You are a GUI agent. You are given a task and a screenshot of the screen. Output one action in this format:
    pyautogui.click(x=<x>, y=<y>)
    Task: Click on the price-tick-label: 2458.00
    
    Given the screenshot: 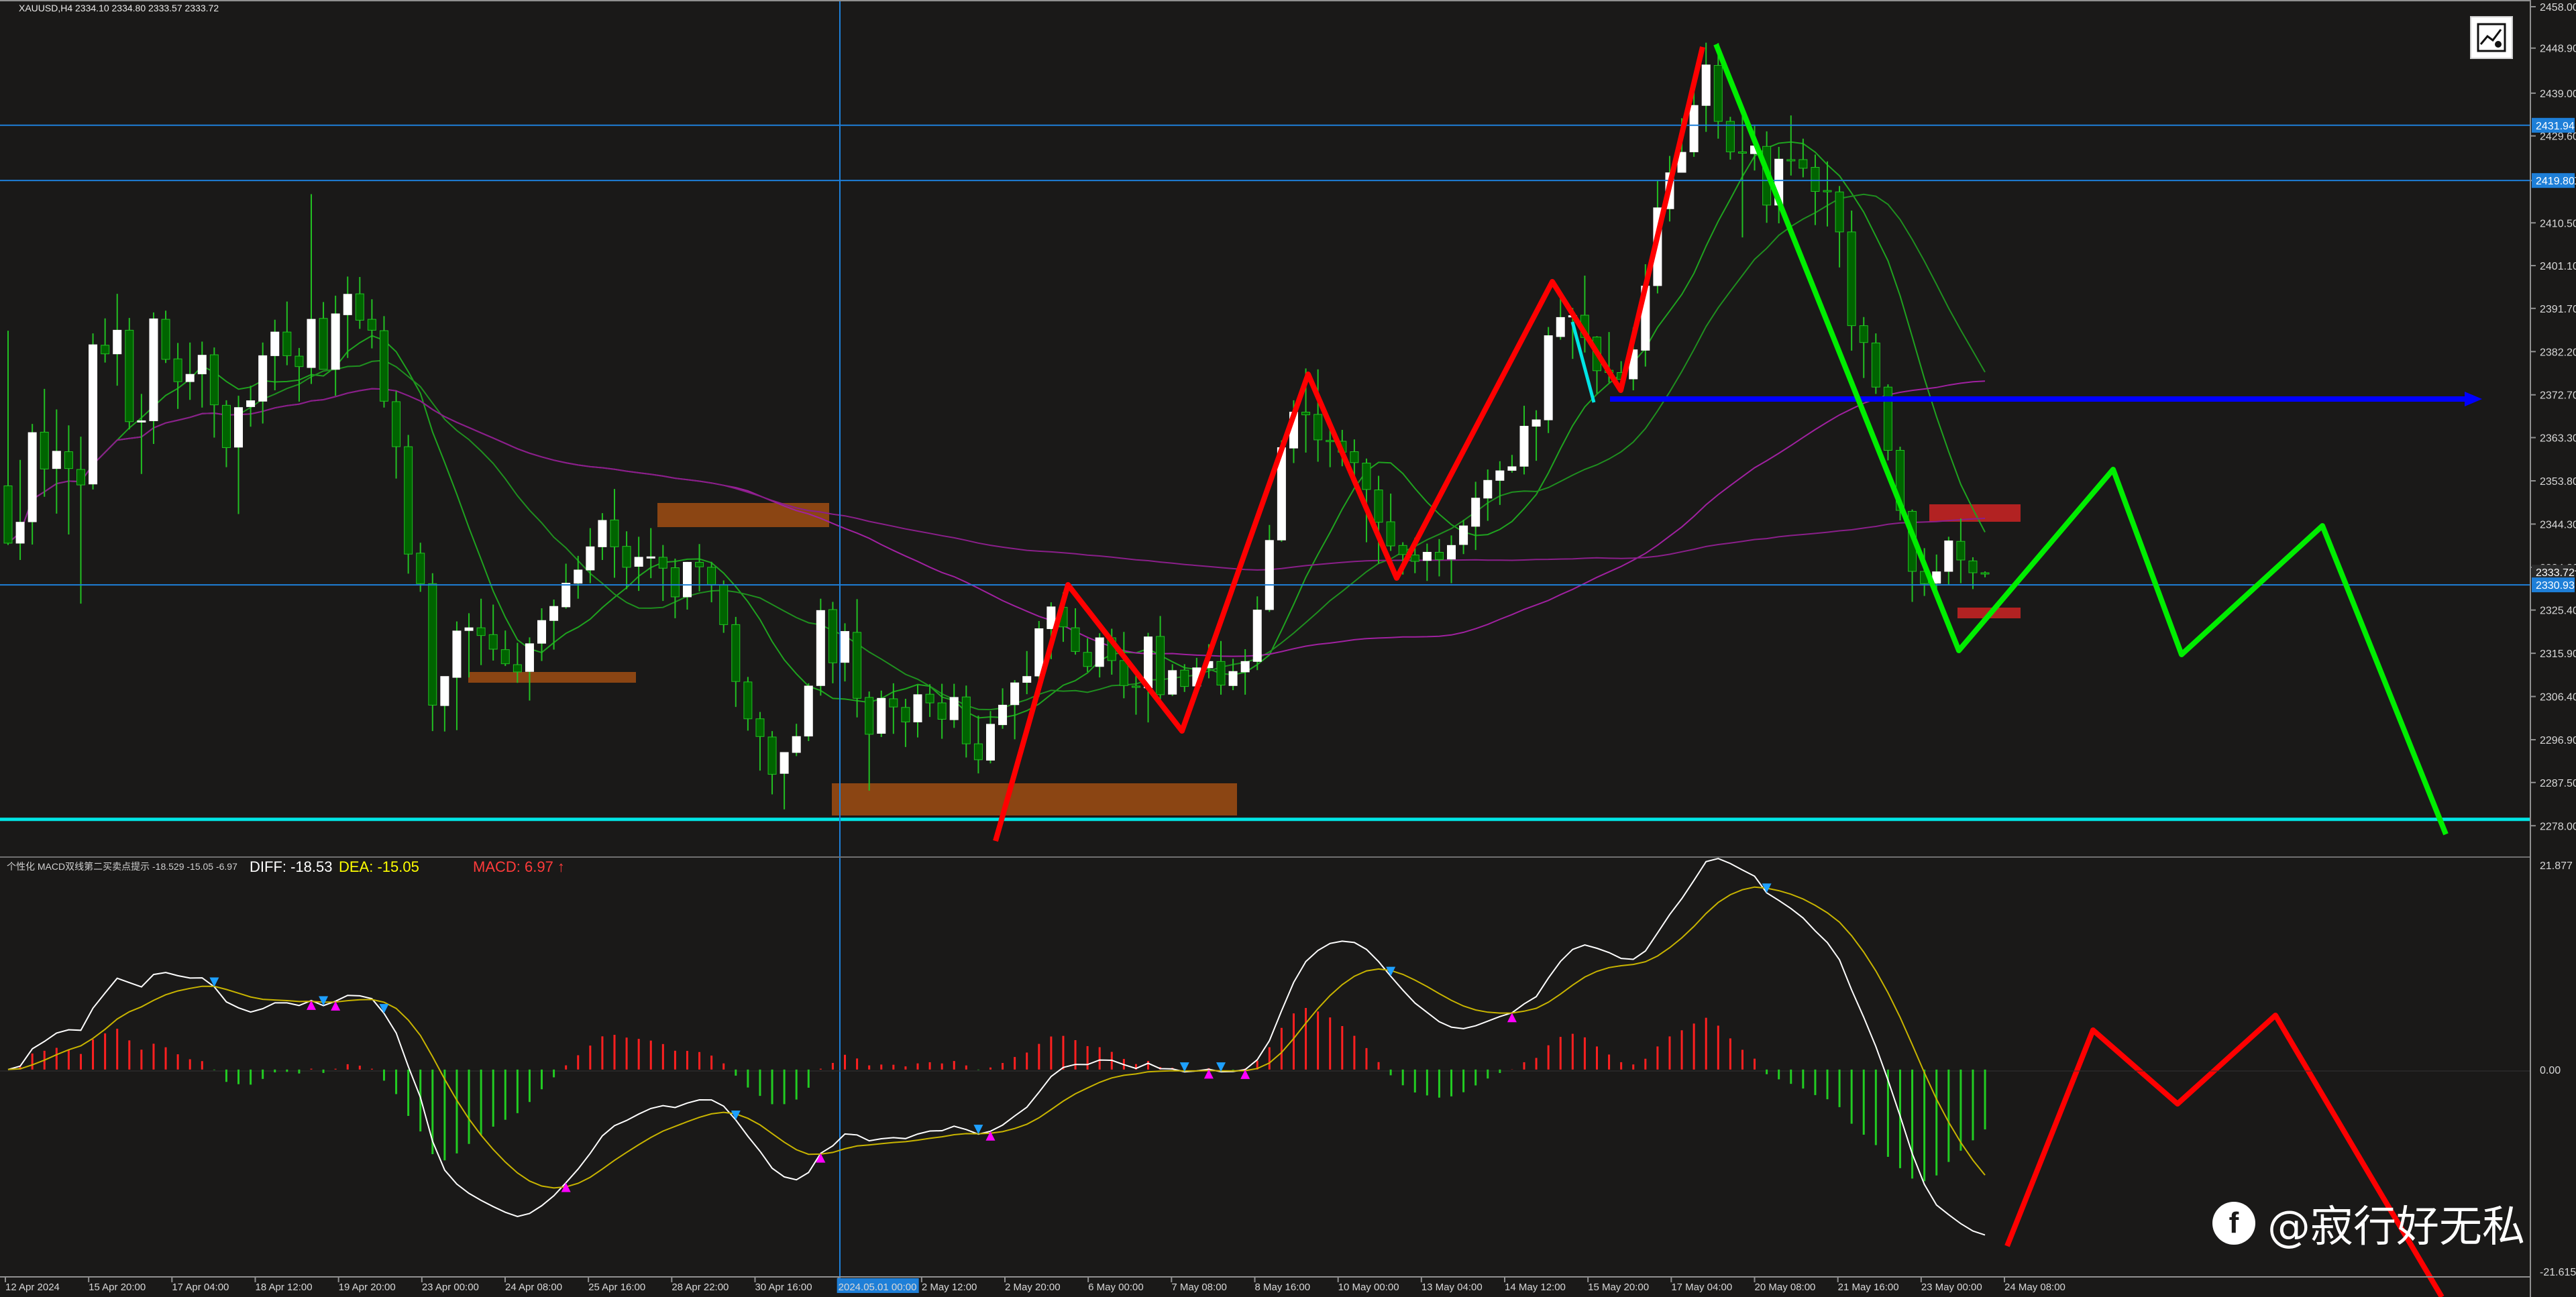 What is the action you would take?
    pyautogui.click(x=2558, y=7)
    